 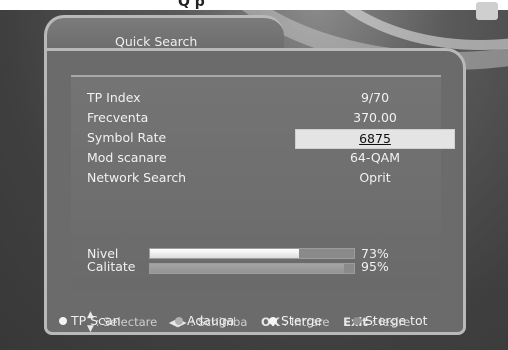 I want to click on corner-indicator, so click(x=487, y=11).